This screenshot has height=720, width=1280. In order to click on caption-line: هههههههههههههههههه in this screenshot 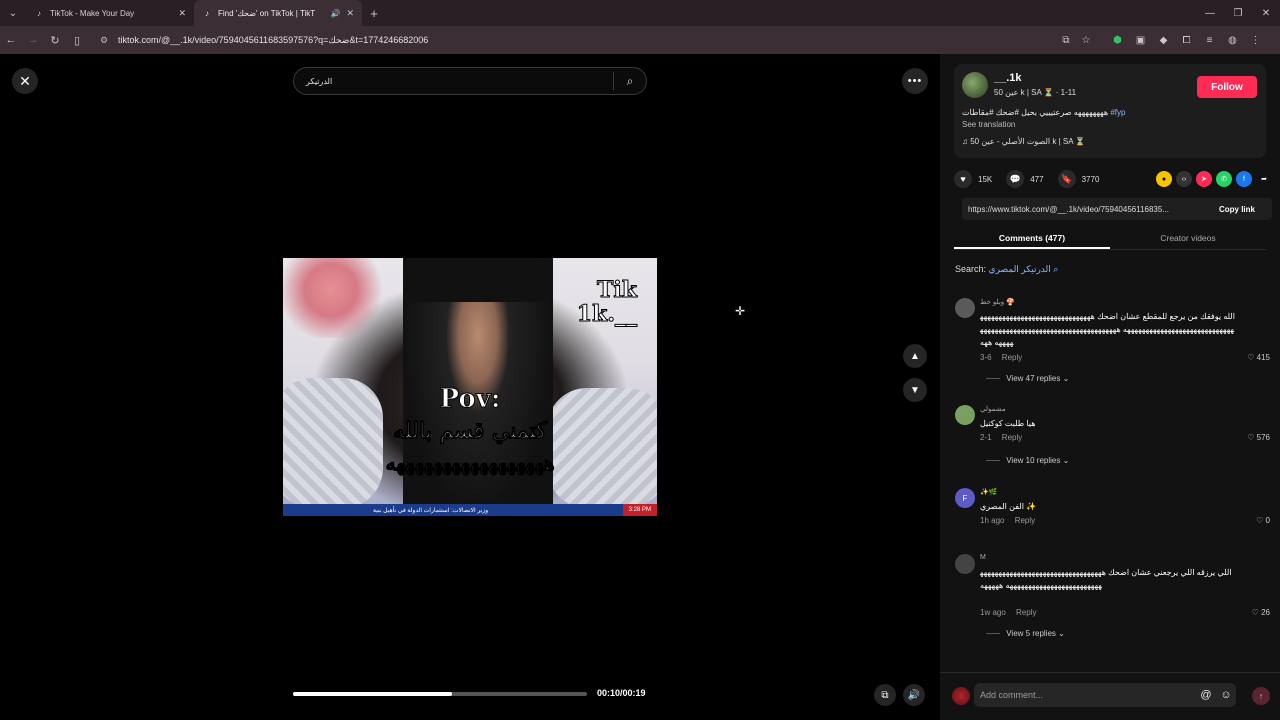, I will do `click(470, 463)`.